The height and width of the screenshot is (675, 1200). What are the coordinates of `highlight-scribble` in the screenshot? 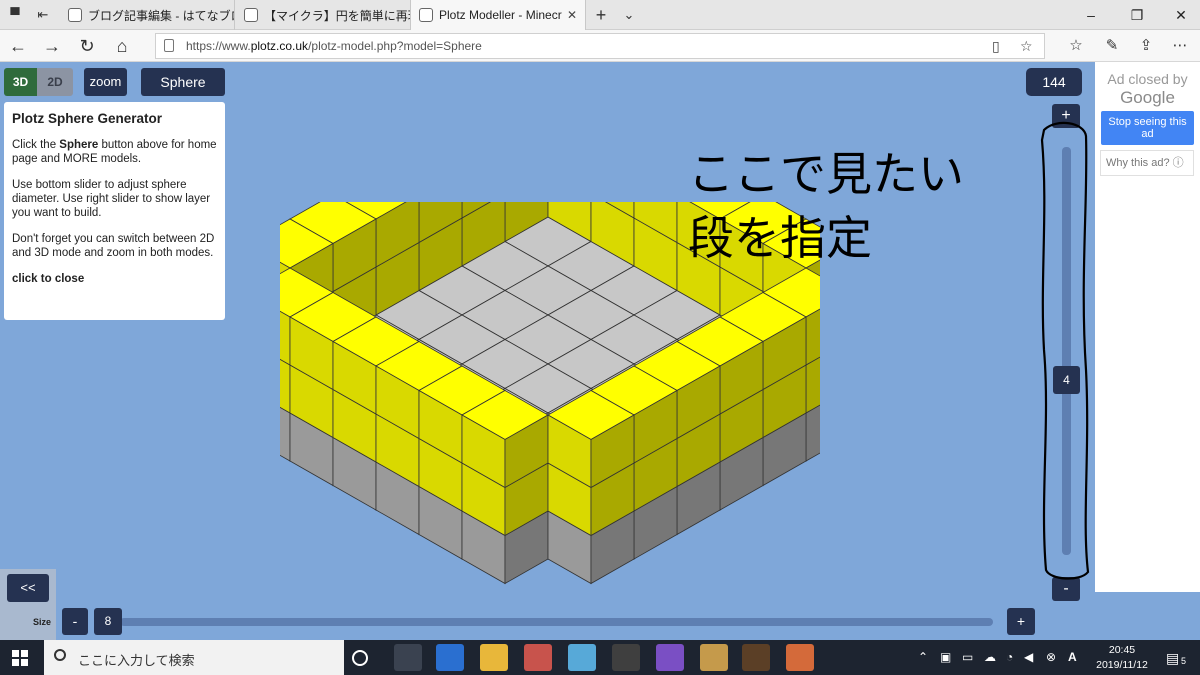 It's located at (1065, 350).